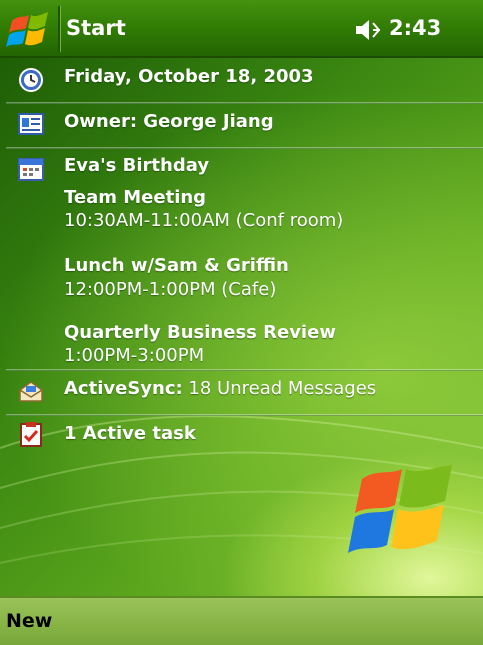 The width and height of the screenshot is (483, 645). I want to click on tasks-text: 1 Active task, so click(130, 433).